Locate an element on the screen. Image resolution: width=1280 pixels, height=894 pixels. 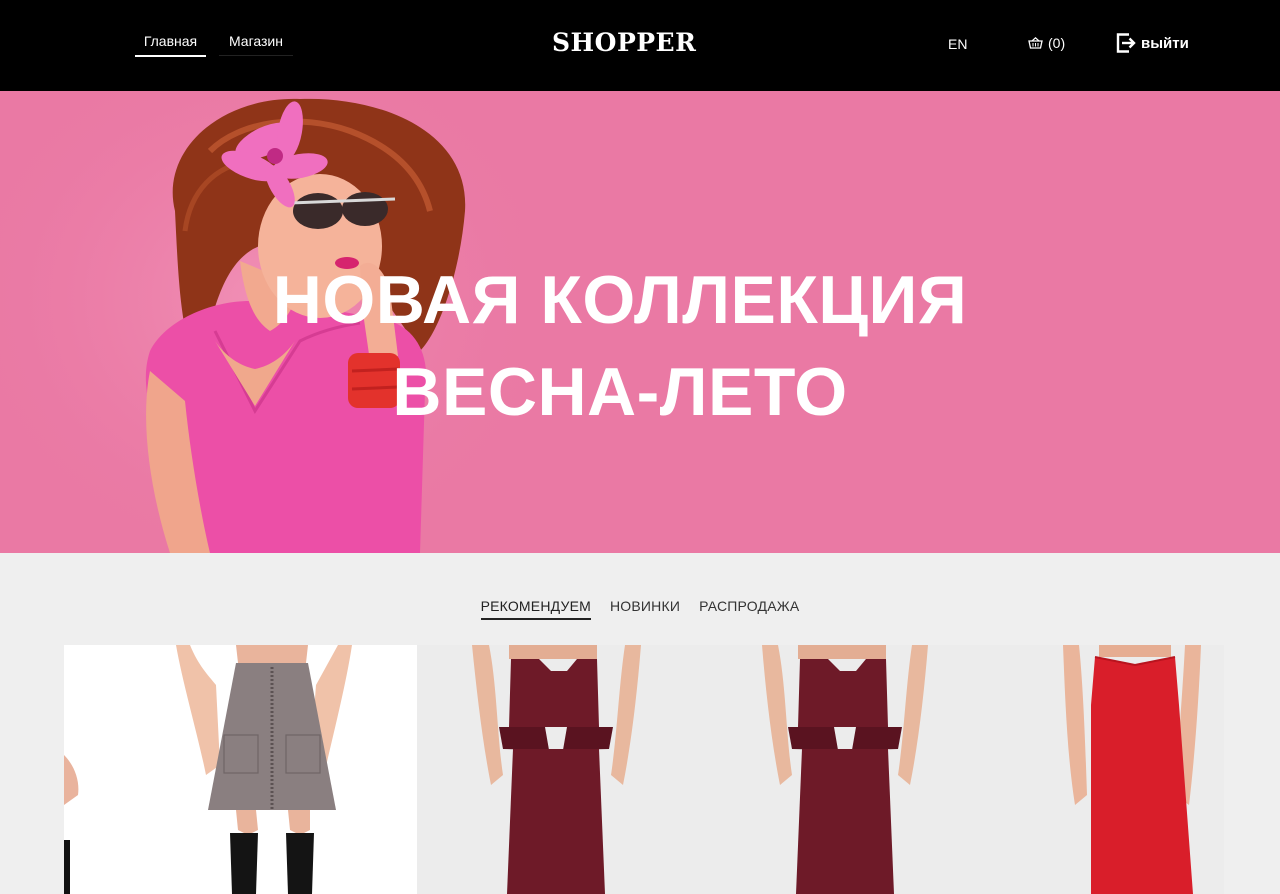
hero-title-line2: ВЕСНА-ЛЕТО is located at coordinates (620, 392).